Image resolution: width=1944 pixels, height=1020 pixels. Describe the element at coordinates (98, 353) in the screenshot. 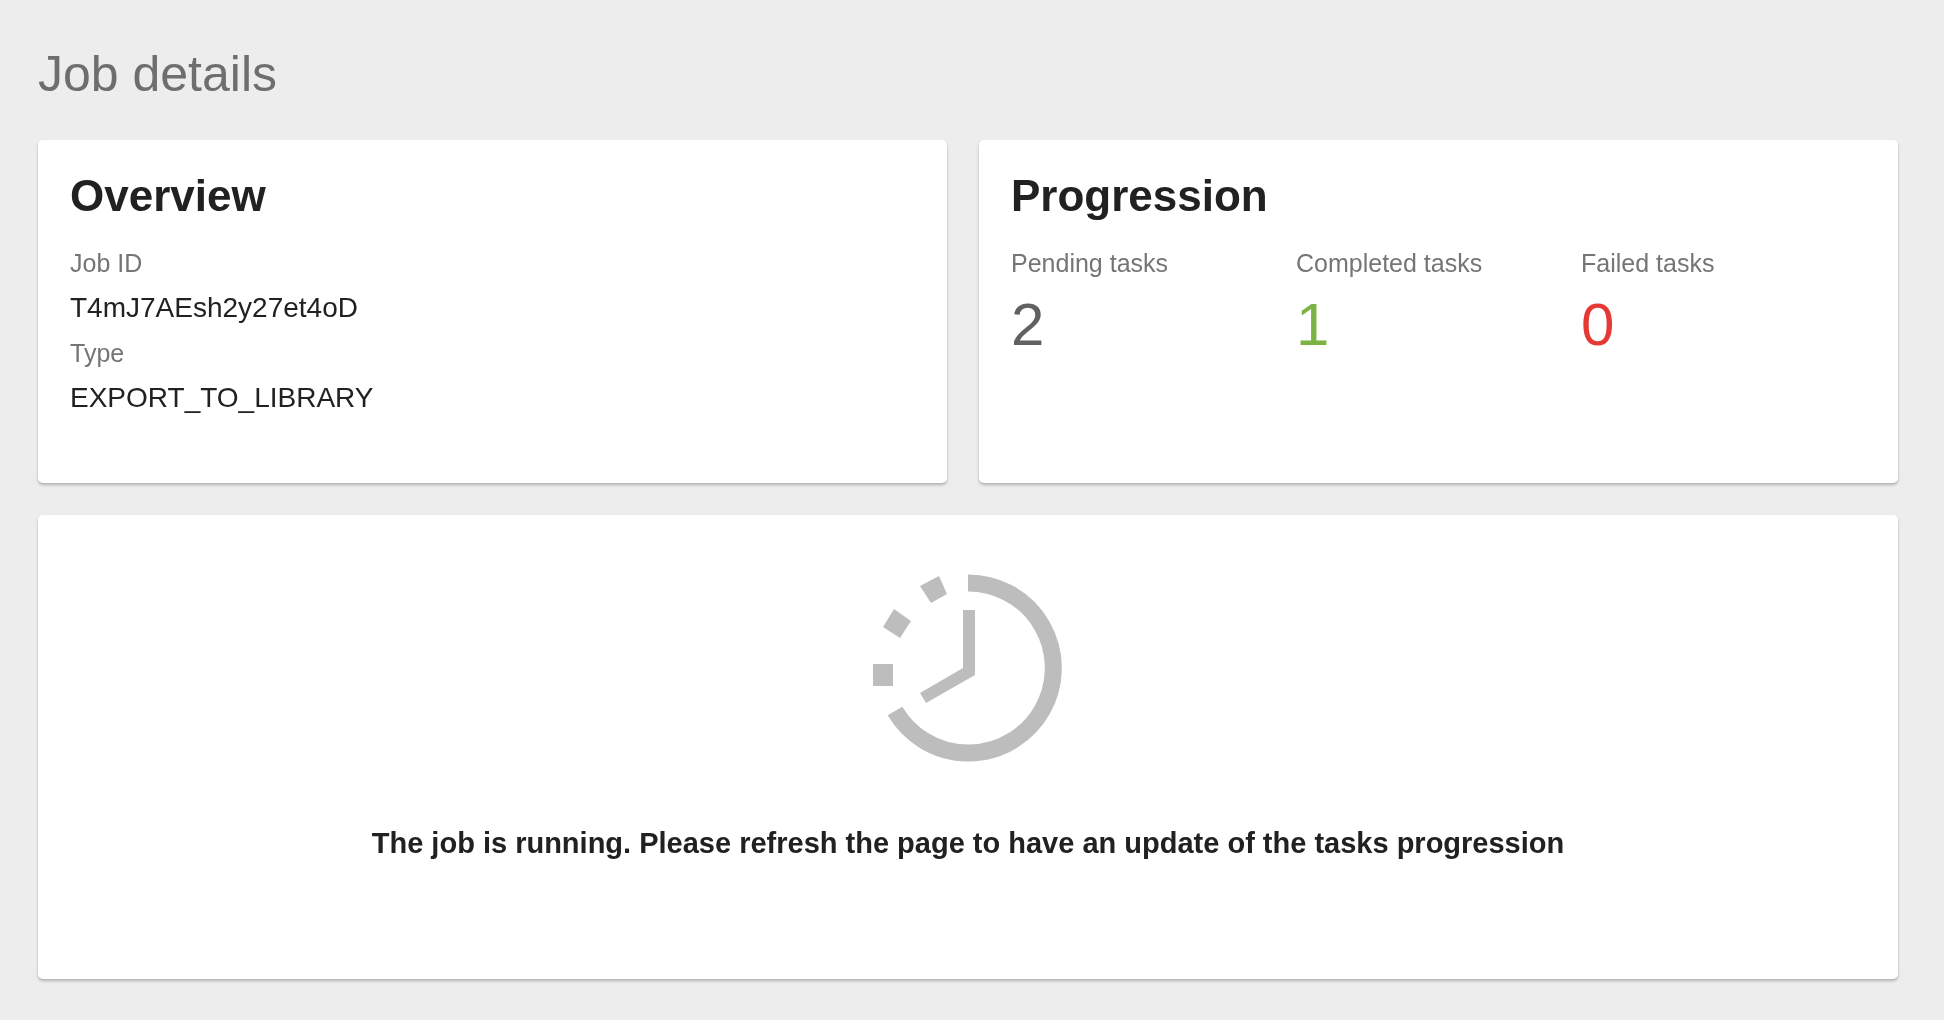

I see `field-label: Type` at that location.